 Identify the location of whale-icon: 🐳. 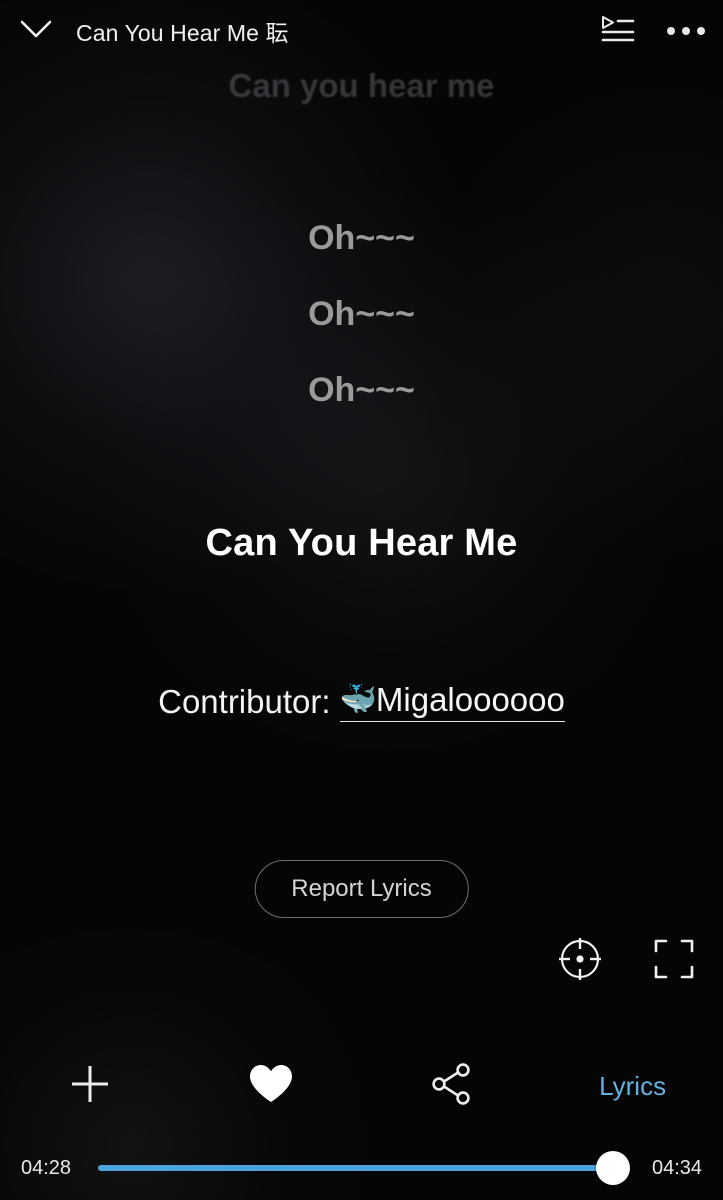
(358, 699).